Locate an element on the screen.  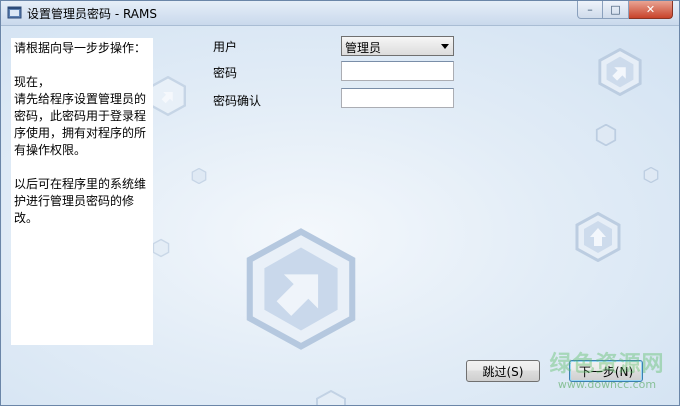
app-window-icon is located at coordinates (14, 12).